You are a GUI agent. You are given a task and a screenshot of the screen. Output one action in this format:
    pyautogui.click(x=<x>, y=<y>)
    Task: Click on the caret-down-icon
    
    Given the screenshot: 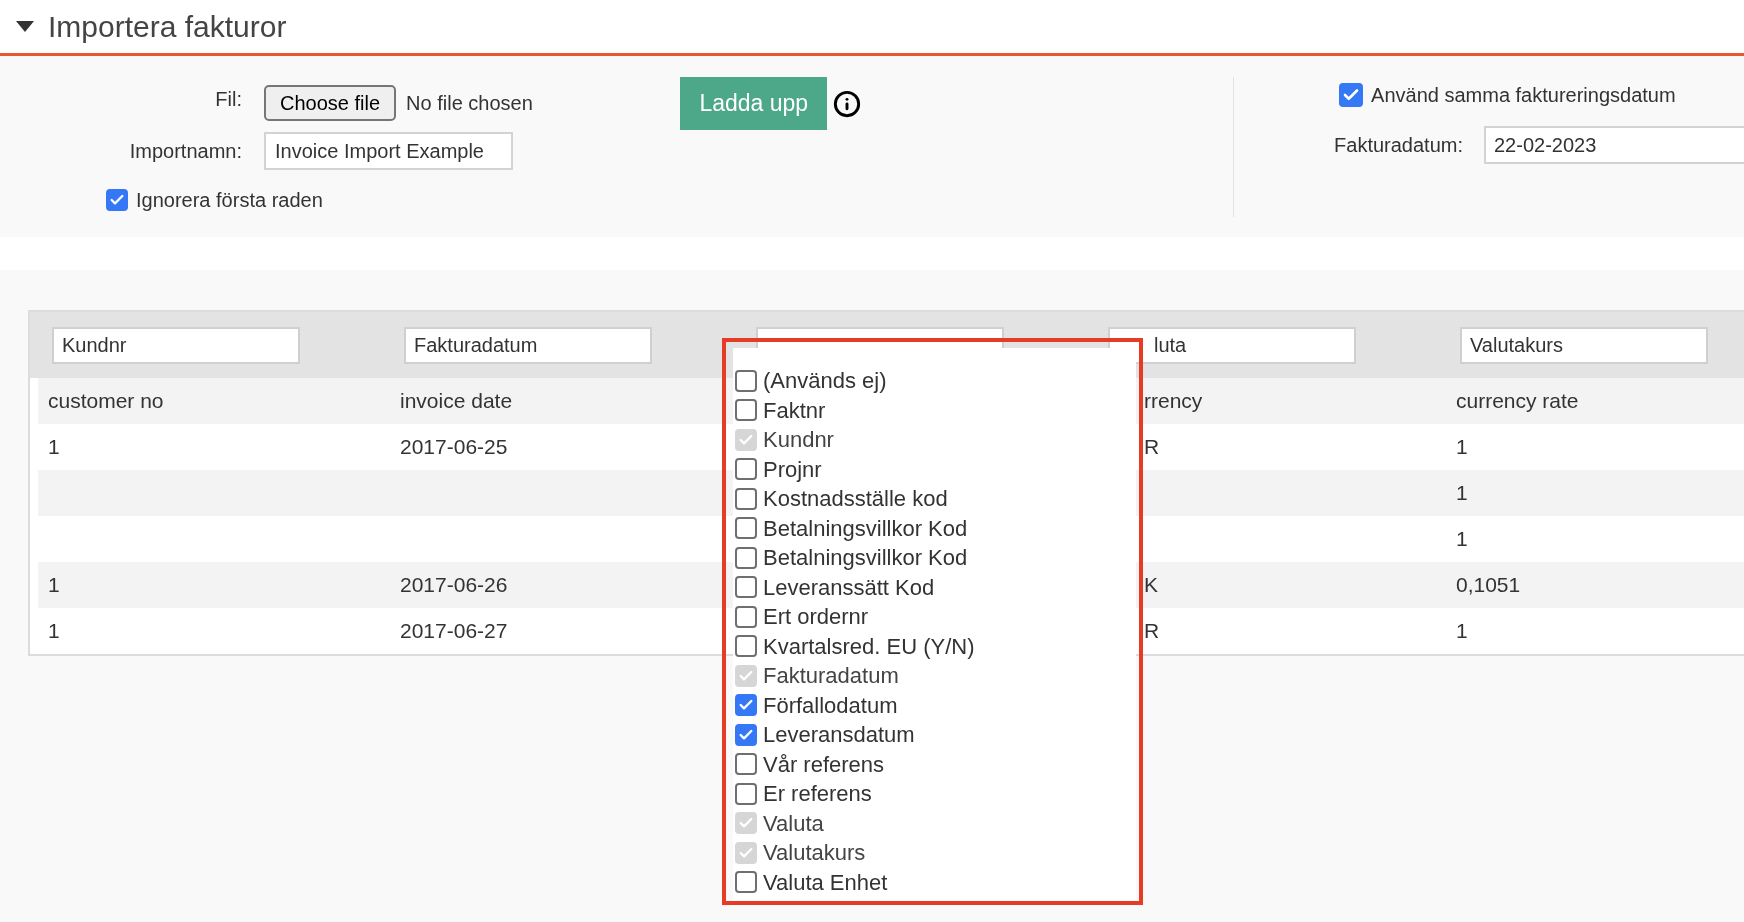 What is the action you would take?
    pyautogui.click(x=25, y=26)
    